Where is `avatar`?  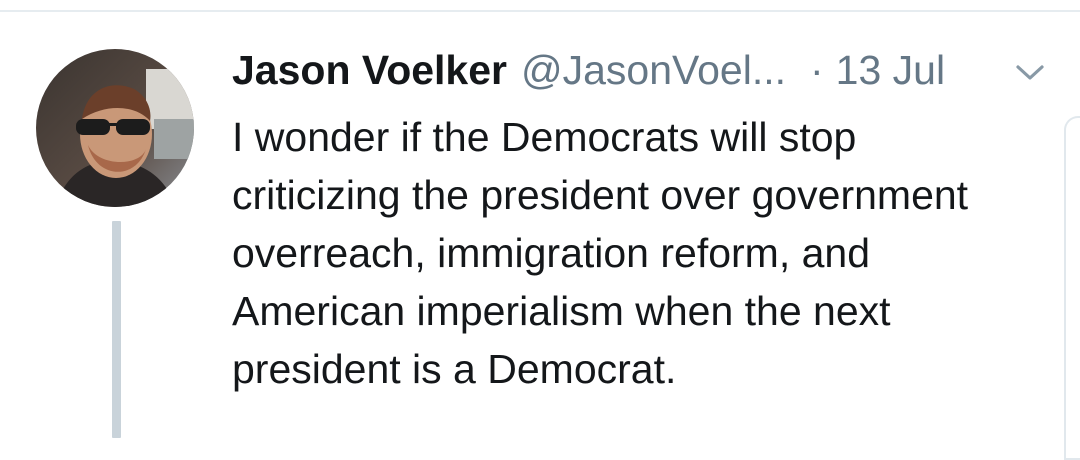 avatar is located at coordinates (115, 128).